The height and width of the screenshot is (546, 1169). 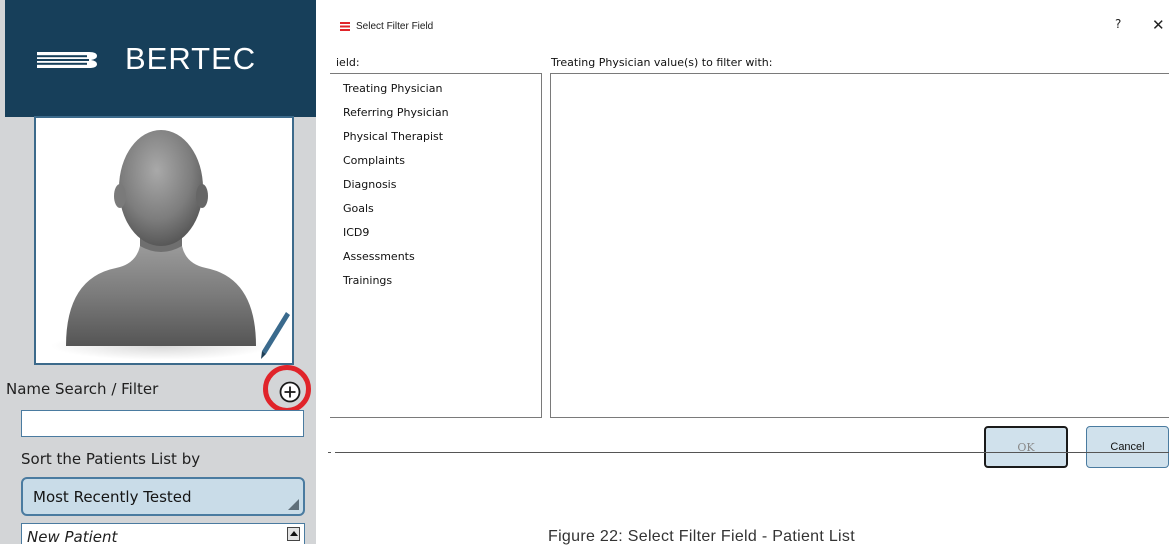 What do you see at coordinates (369, 184) in the screenshot?
I see `field-item-diagnosis: Diagnosis` at bounding box center [369, 184].